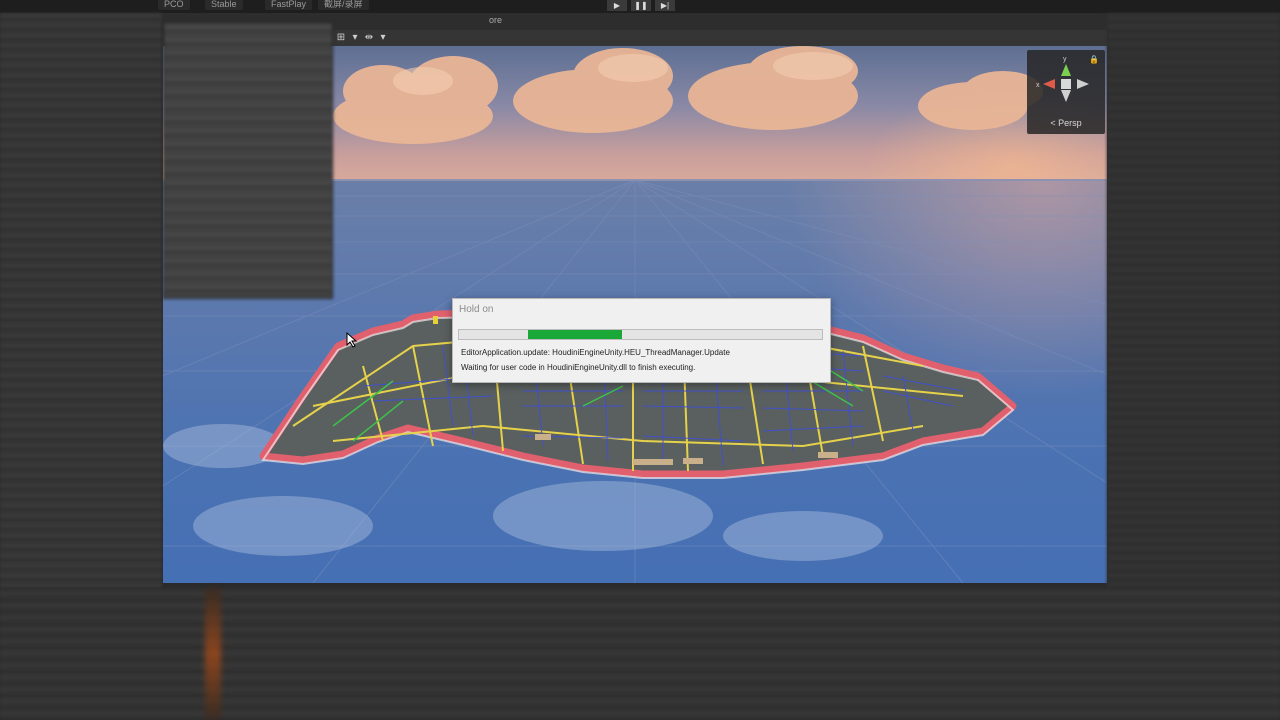  Describe the element at coordinates (1065, 59) in the screenshot. I see `gizmo-y-label: y` at that location.